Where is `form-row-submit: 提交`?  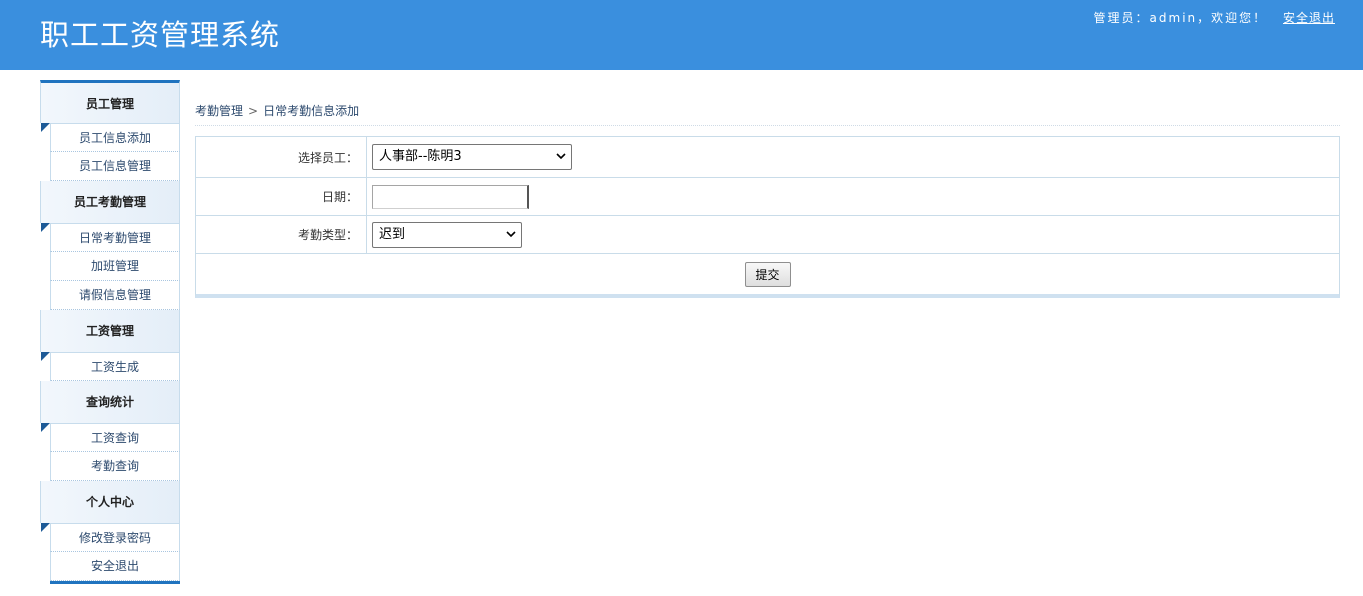
form-row-submit: 提交 is located at coordinates (767, 274).